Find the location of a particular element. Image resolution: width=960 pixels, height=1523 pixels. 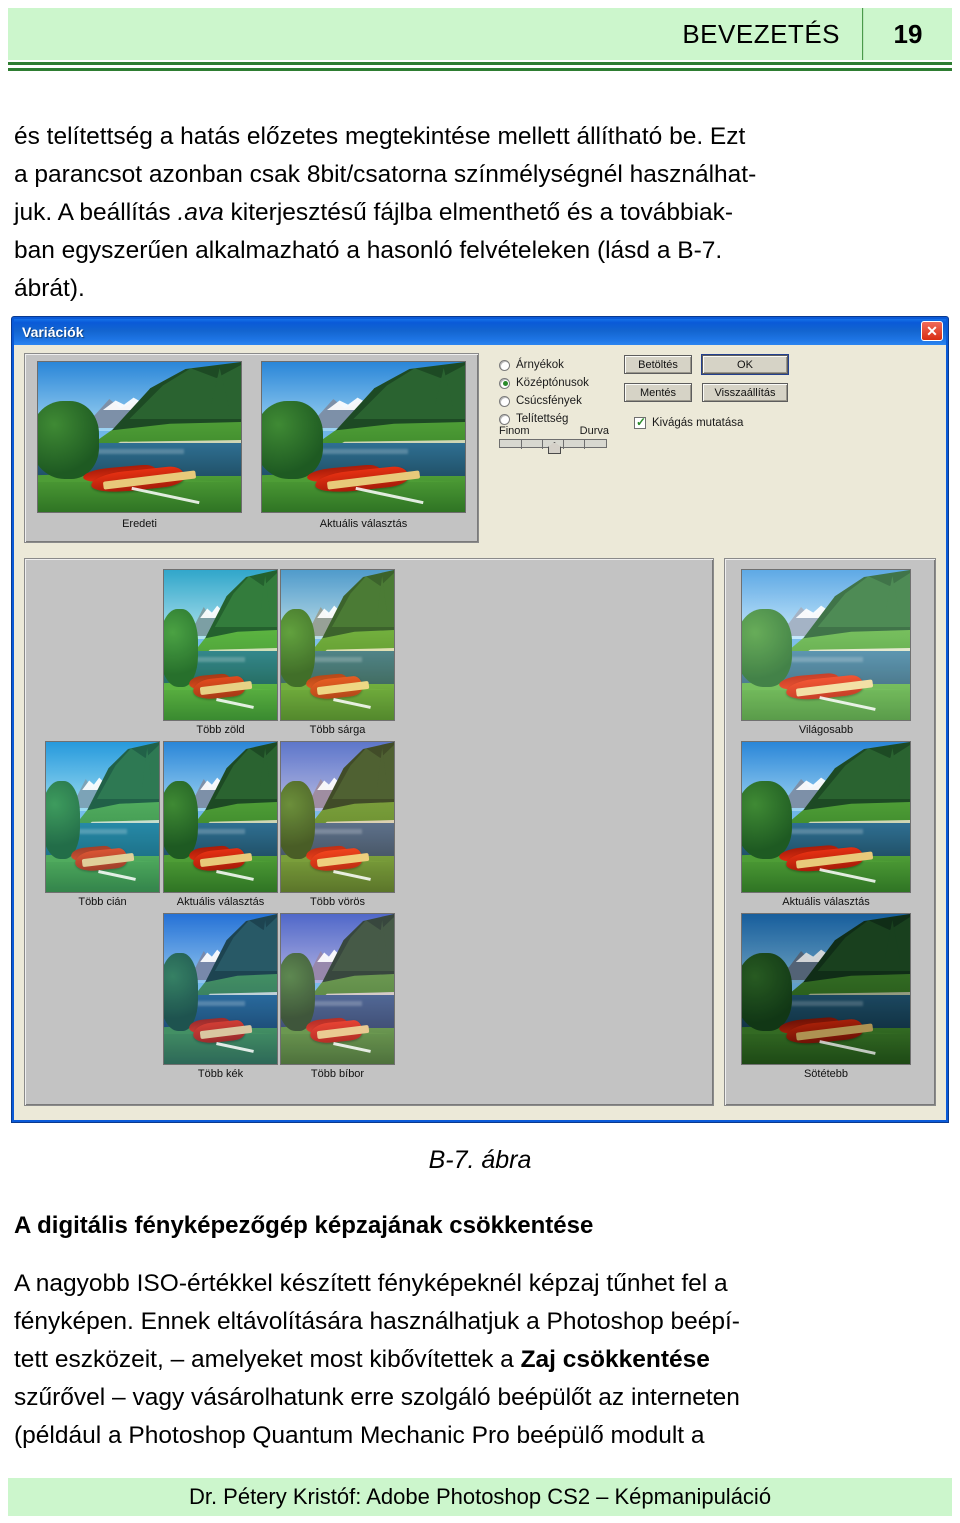

intro-line-5: ábrát). is located at coordinates (49, 288).